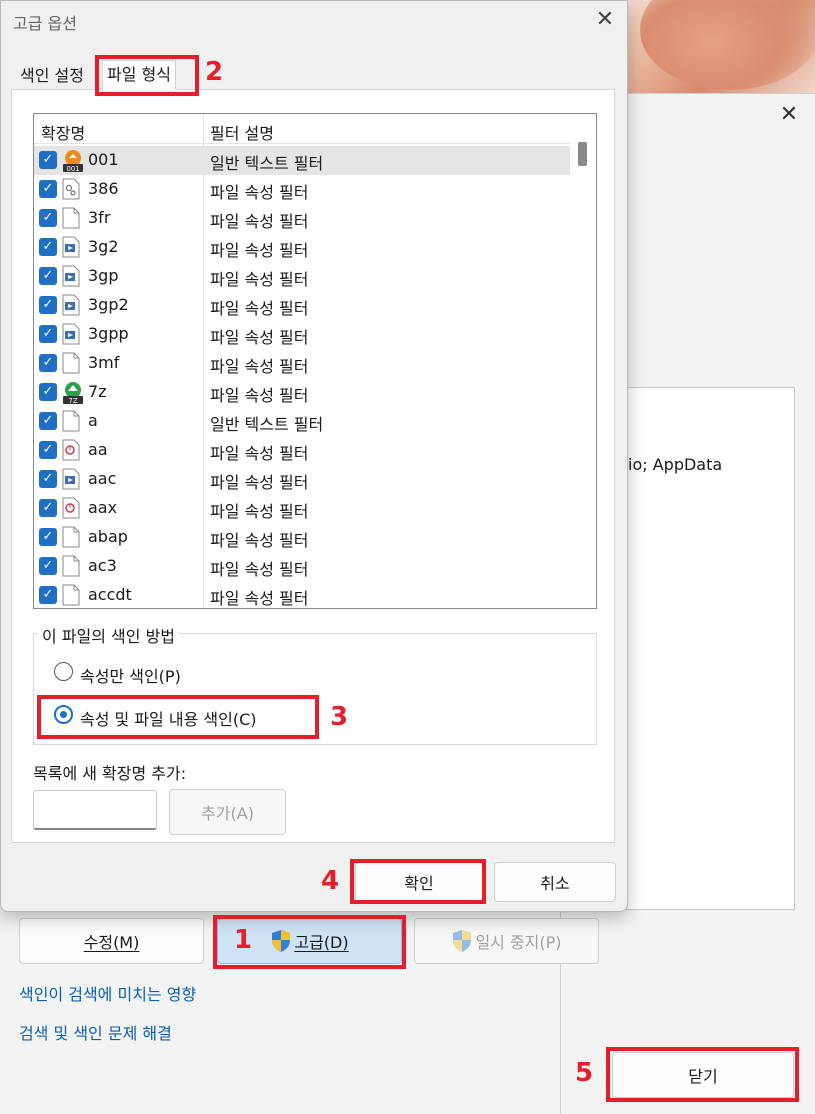 The width and height of the screenshot is (815, 1114). I want to click on list-row: ✓ accdt 파일 속성 필터, so click(302, 594).